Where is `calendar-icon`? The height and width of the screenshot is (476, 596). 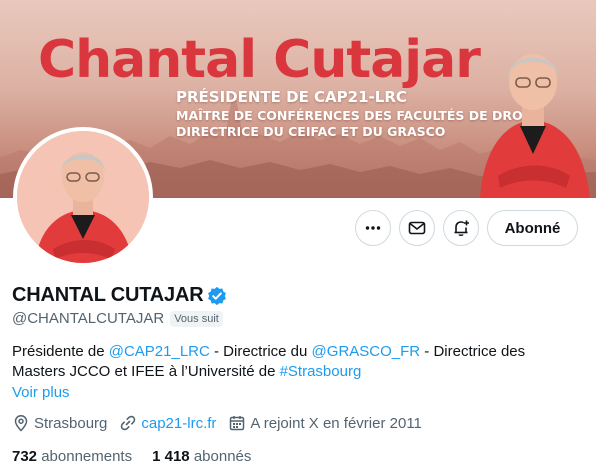
calendar-icon is located at coordinates (237, 423).